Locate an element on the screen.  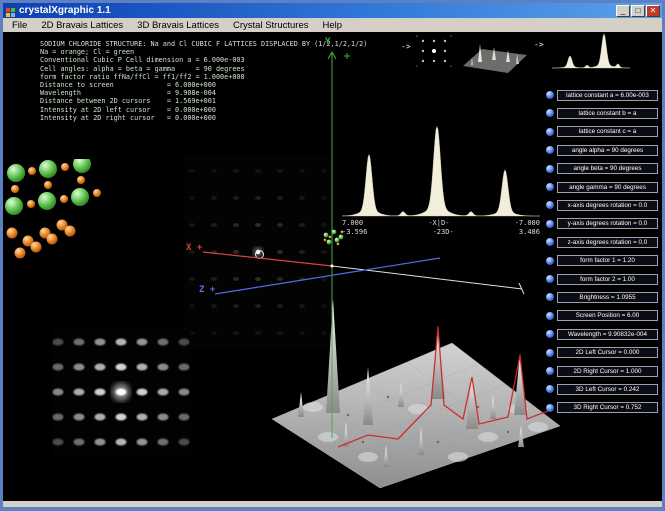
slider-lattice-constant-b: lattice constant b = a is located at coordinates (602, 113).